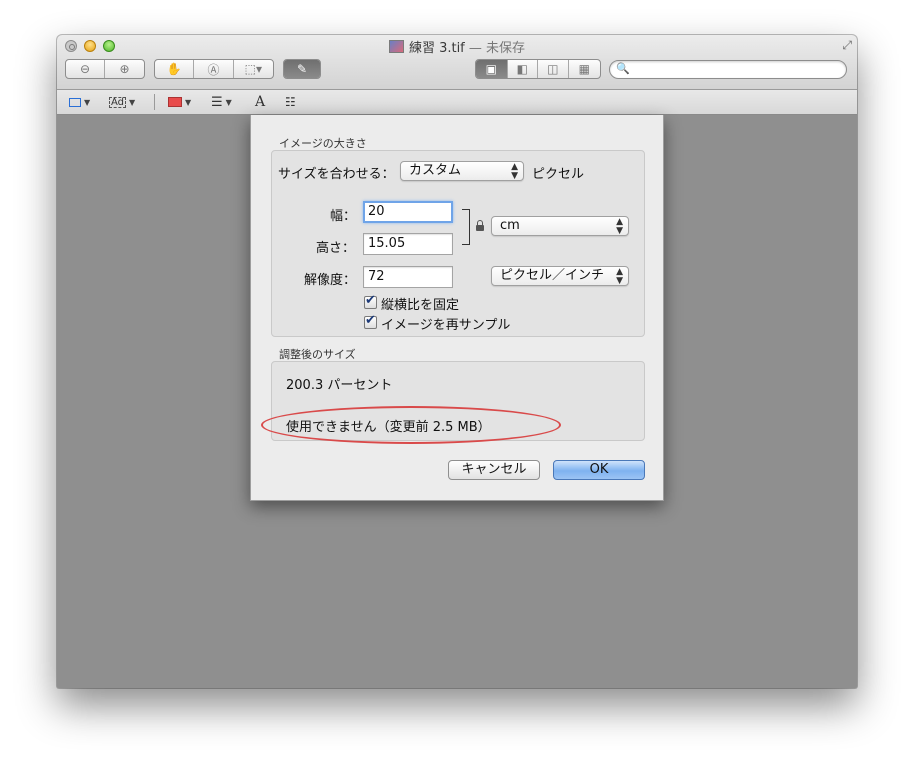 This screenshot has width=914, height=768. Describe the element at coordinates (457, 62) in the screenshot. I see `title-bar: 練習 3.tif — 未保存 ⤢ ⊖ ⊕ ✋ Ⓐ ⬚▾ ✎ ▣ ◧ ◫ ▦ 🔍` at that location.